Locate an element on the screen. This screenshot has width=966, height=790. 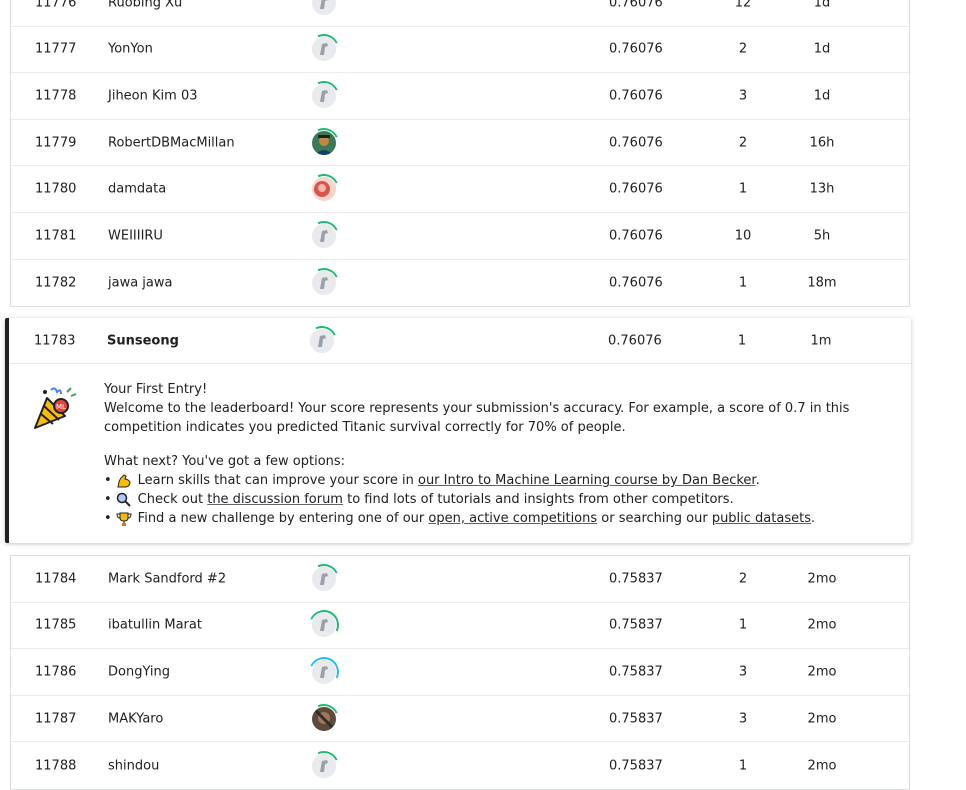
leaderboard-row: 11777 YonYon 0.76076 2 1d is located at coordinates (460, 50).